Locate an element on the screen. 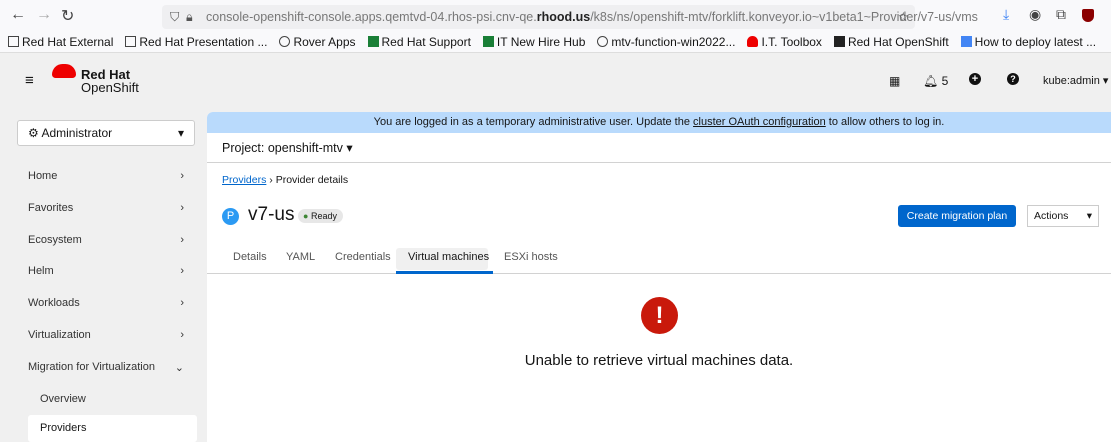 The height and width of the screenshot is (442, 1111). error-icon: ! is located at coordinates (659, 315).